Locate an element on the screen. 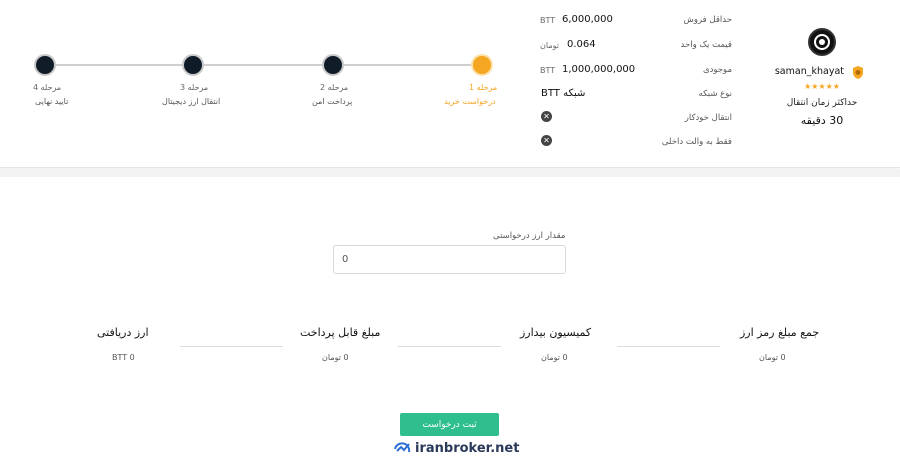 This screenshot has height=463, width=900. received-currency-value: BTT 0 is located at coordinates (123, 357).